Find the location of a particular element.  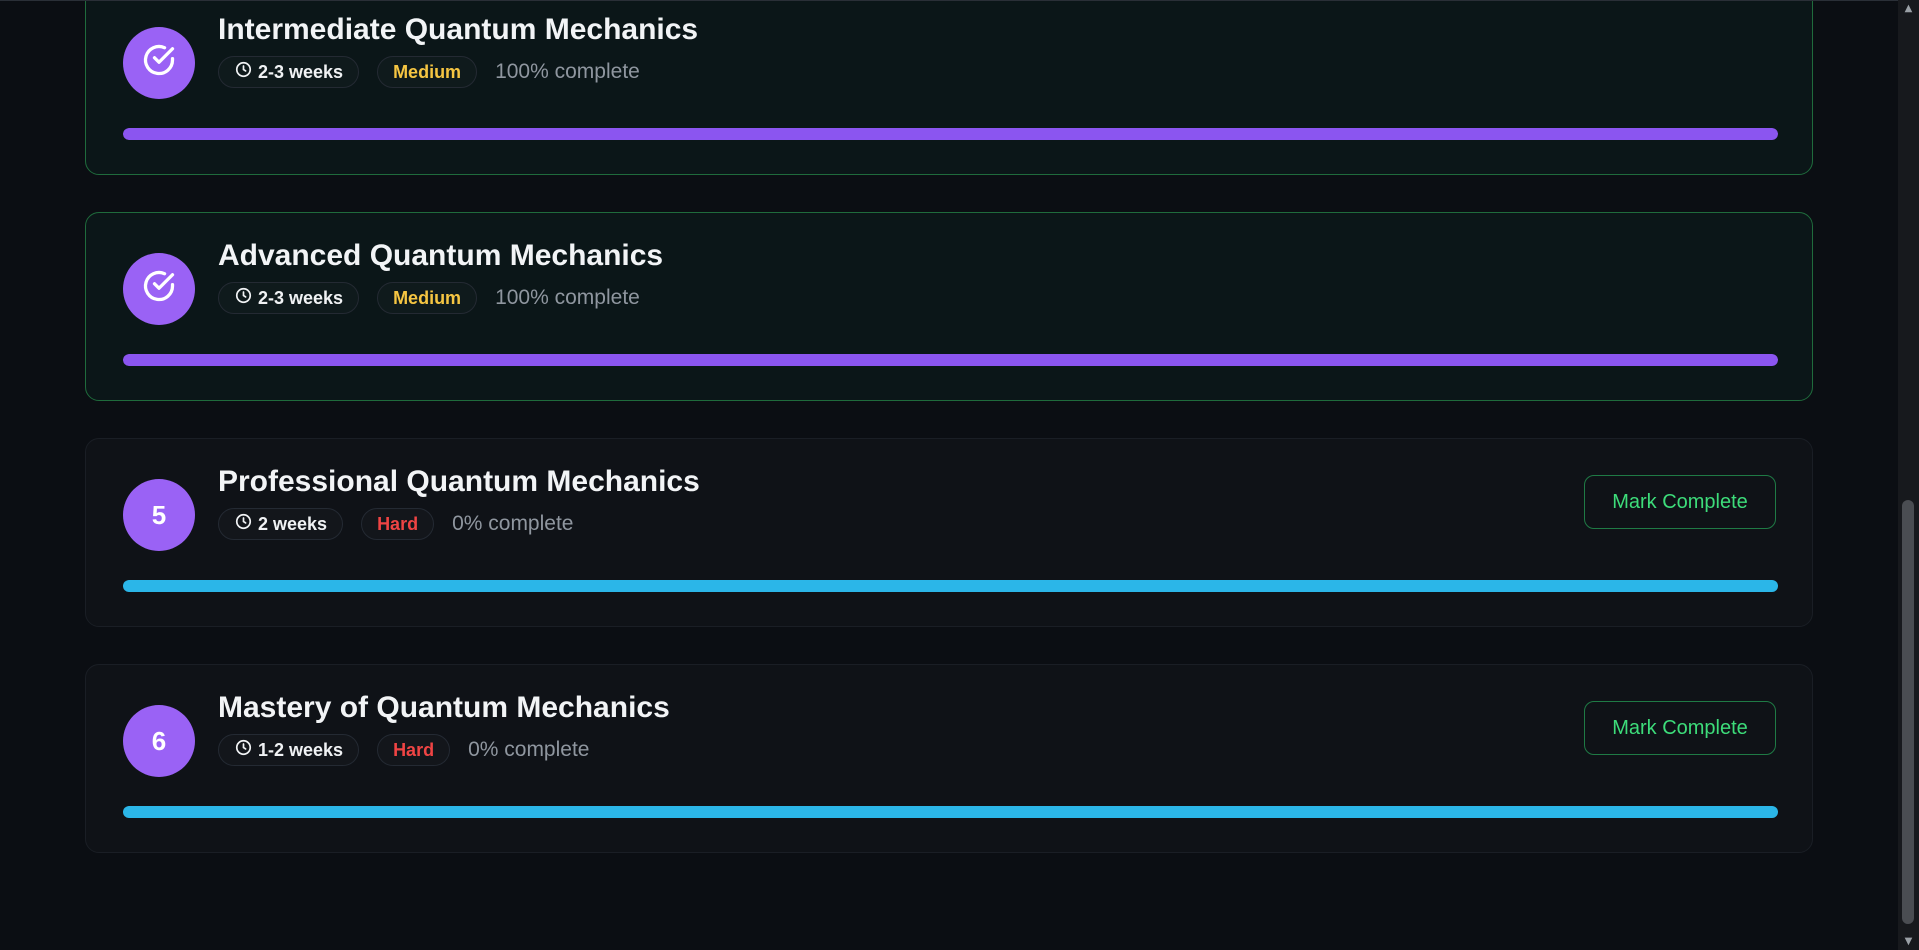

module-meta: 1-2 weeks Hard 0% complete is located at coordinates (403, 750).